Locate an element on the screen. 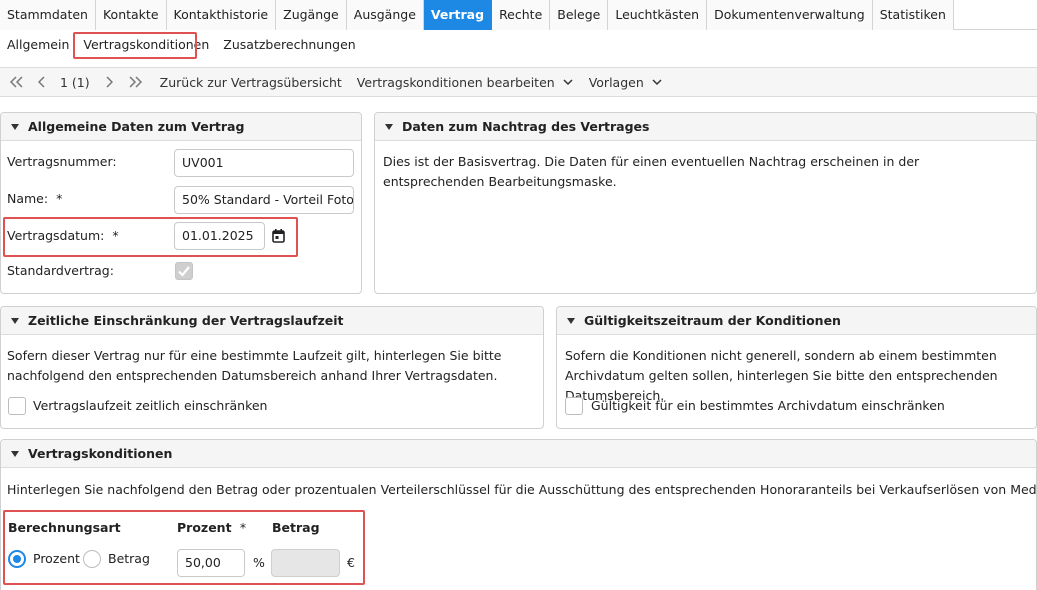  tab-rechte: Rechte is located at coordinates (521, 15).